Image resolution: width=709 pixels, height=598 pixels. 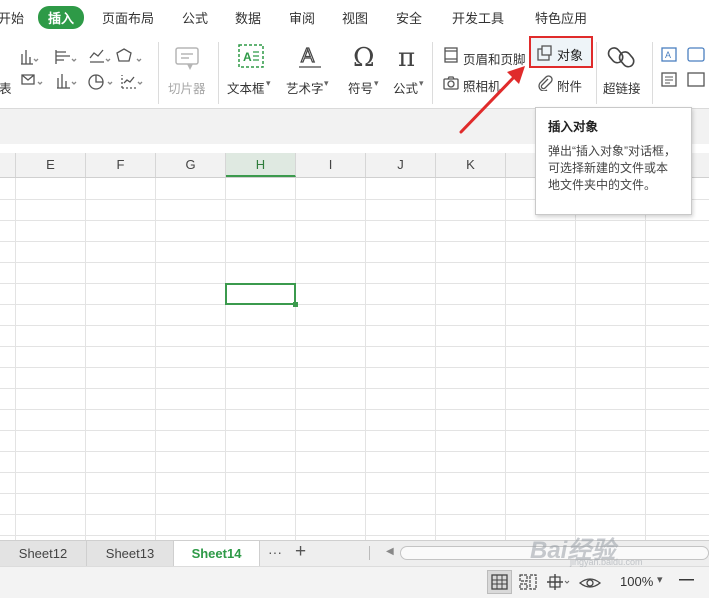 What do you see at coordinates (544, 53) in the screenshot?
I see `object-icon` at bounding box center [544, 53].